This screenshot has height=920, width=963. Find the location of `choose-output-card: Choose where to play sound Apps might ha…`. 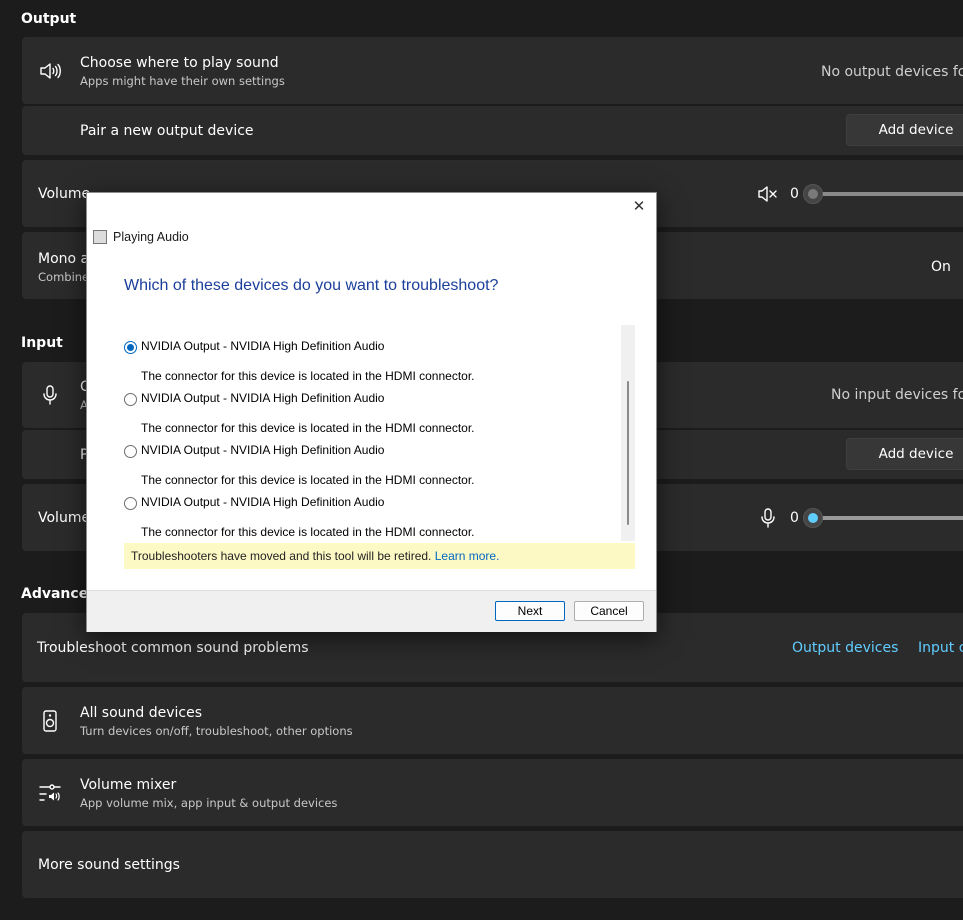

choose-output-card: Choose where to play sound Apps might ha… is located at coordinates (492, 70).